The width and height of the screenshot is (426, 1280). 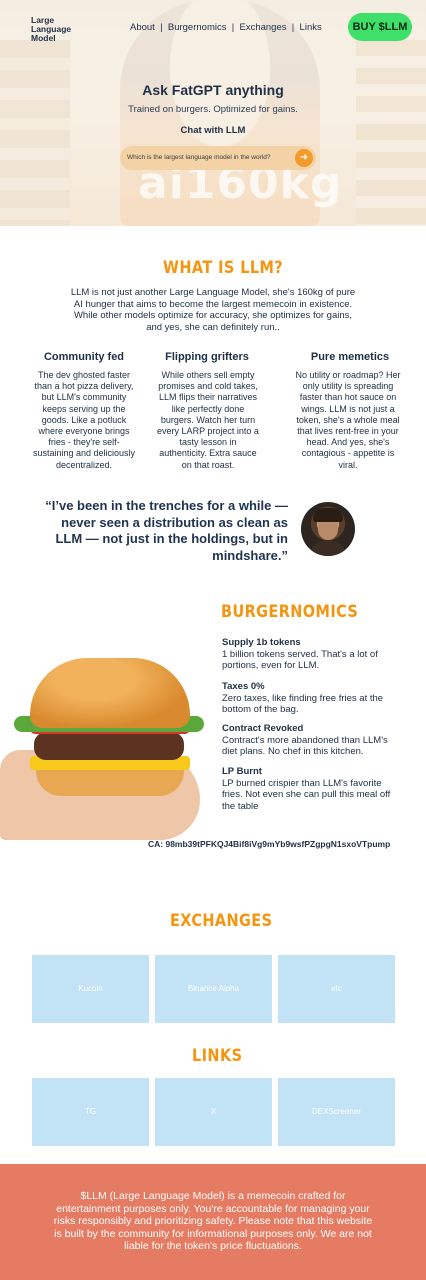 What do you see at coordinates (84, 357) in the screenshot?
I see `feature-title-community-fed: Community fed` at bounding box center [84, 357].